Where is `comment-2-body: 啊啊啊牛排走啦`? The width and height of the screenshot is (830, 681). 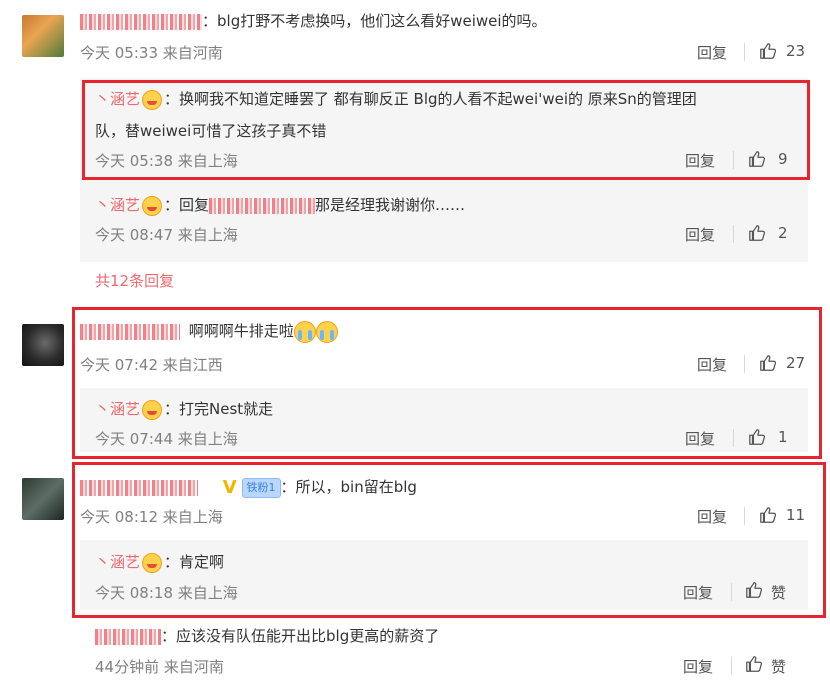 comment-2-body: 啊啊啊牛排走啦 is located at coordinates (209, 331).